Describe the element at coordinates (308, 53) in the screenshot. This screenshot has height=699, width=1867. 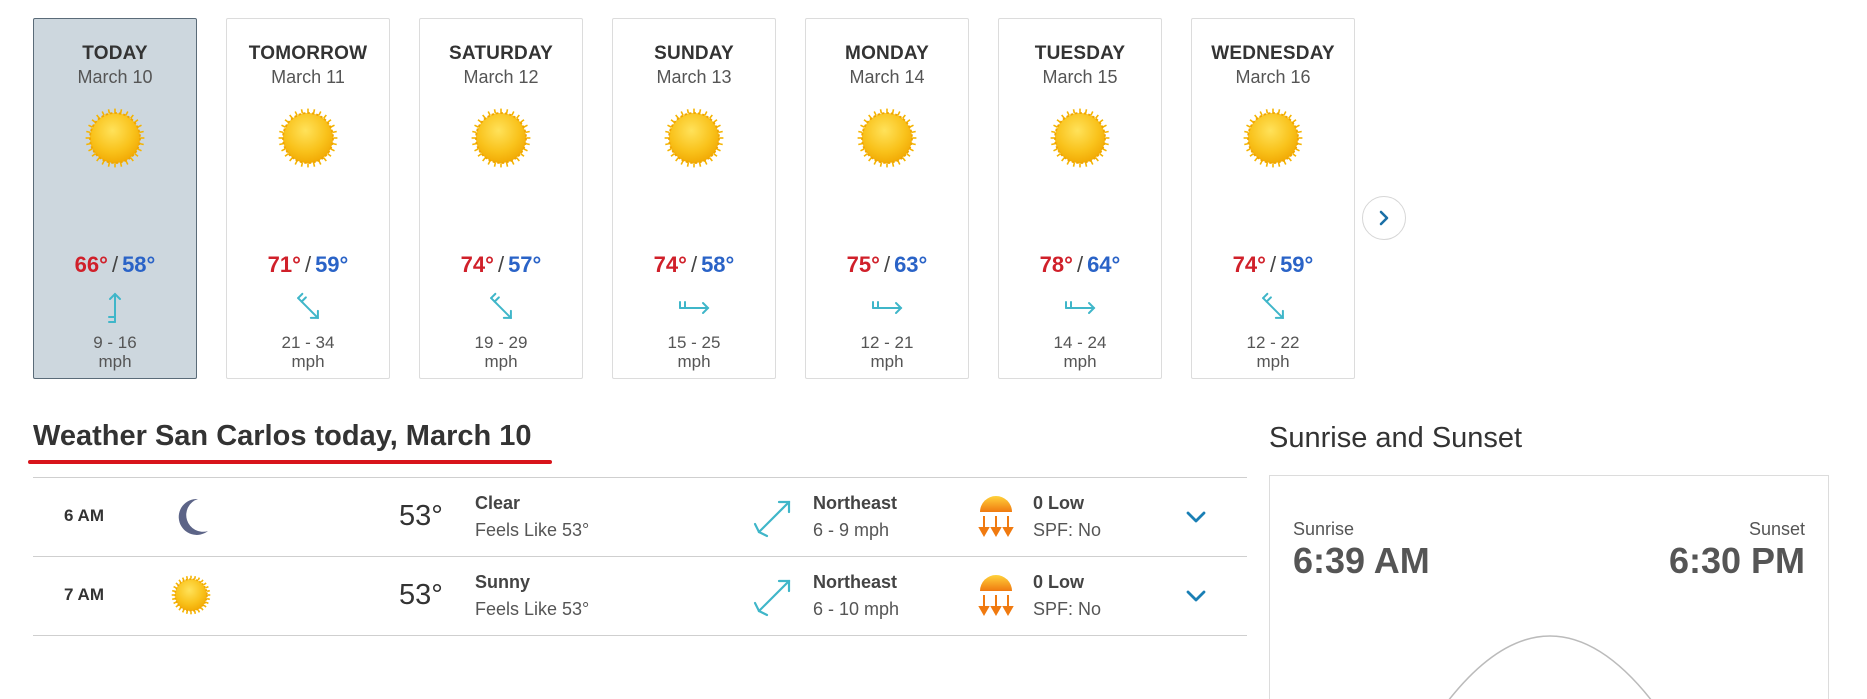
I see `day-name: TOMORROW` at that location.